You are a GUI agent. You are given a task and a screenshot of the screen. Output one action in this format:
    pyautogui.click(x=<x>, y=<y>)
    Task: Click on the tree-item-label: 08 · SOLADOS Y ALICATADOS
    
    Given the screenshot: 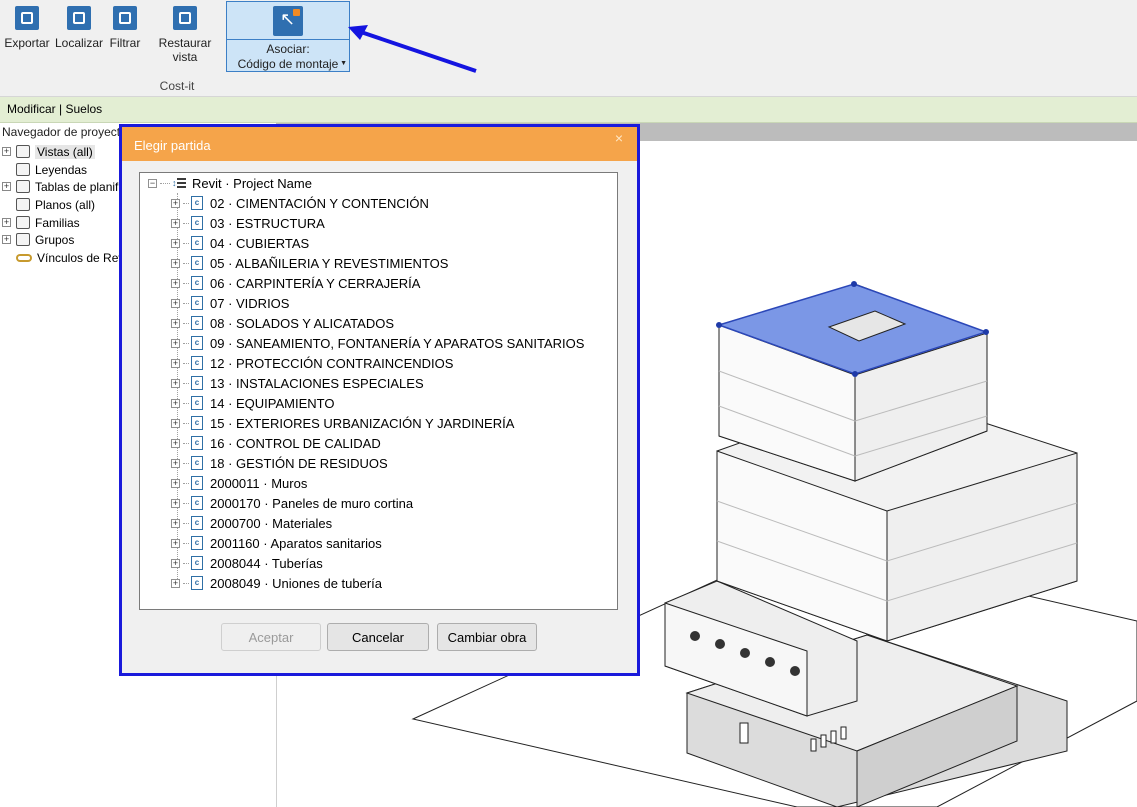 What is the action you would take?
    pyautogui.click(x=302, y=323)
    